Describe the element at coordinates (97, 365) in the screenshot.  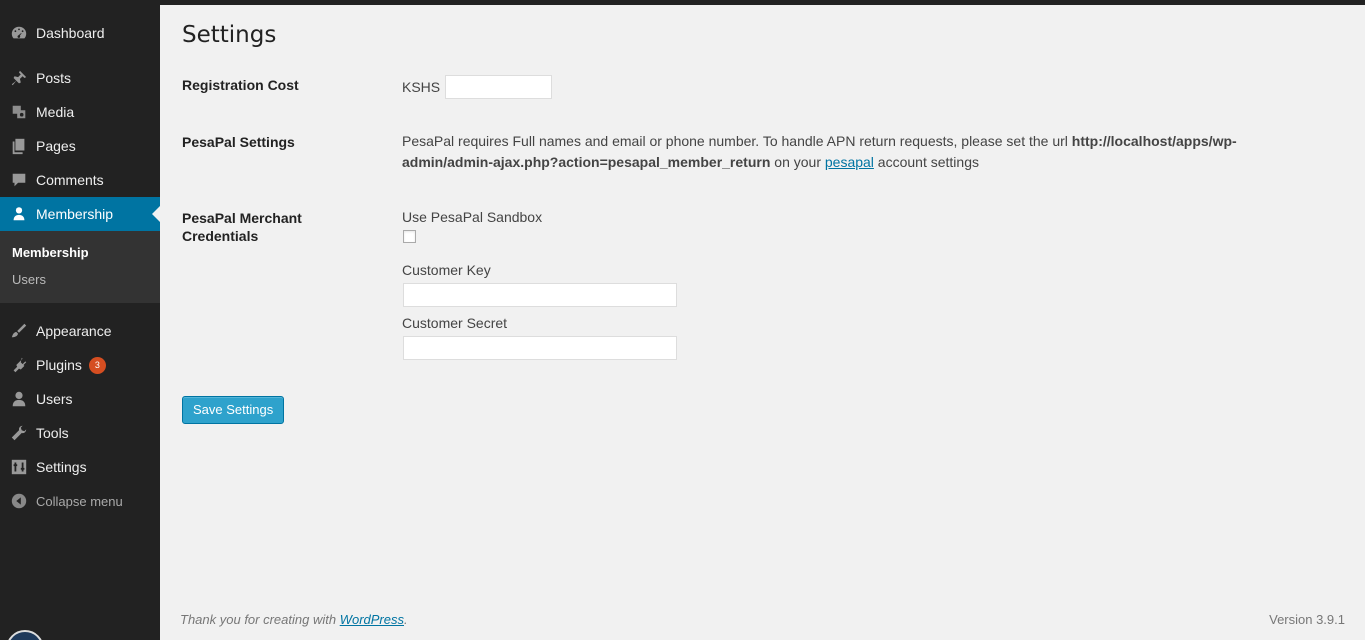
I see `plugin-update-badge: 3` at that location.